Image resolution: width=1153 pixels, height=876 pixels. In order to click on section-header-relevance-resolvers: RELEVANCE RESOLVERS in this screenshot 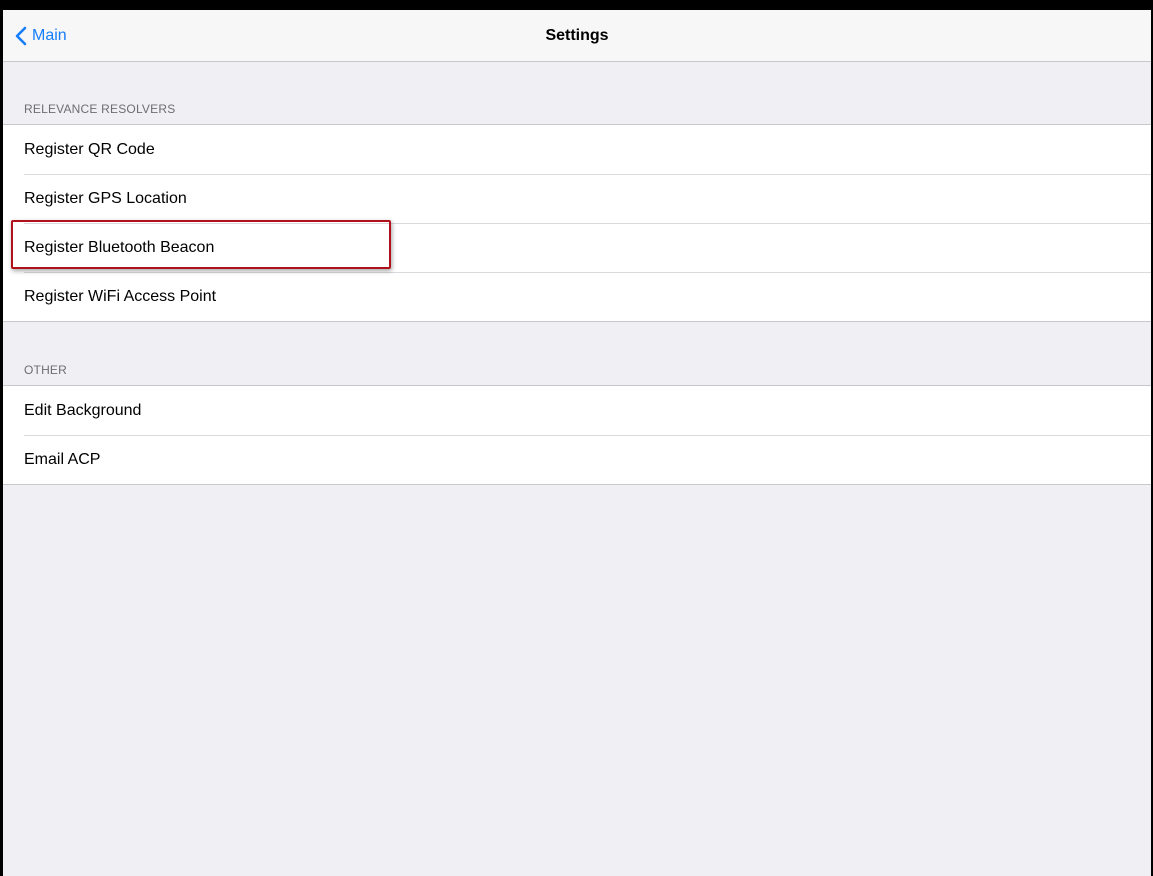, I will do `click(100, 109)`.